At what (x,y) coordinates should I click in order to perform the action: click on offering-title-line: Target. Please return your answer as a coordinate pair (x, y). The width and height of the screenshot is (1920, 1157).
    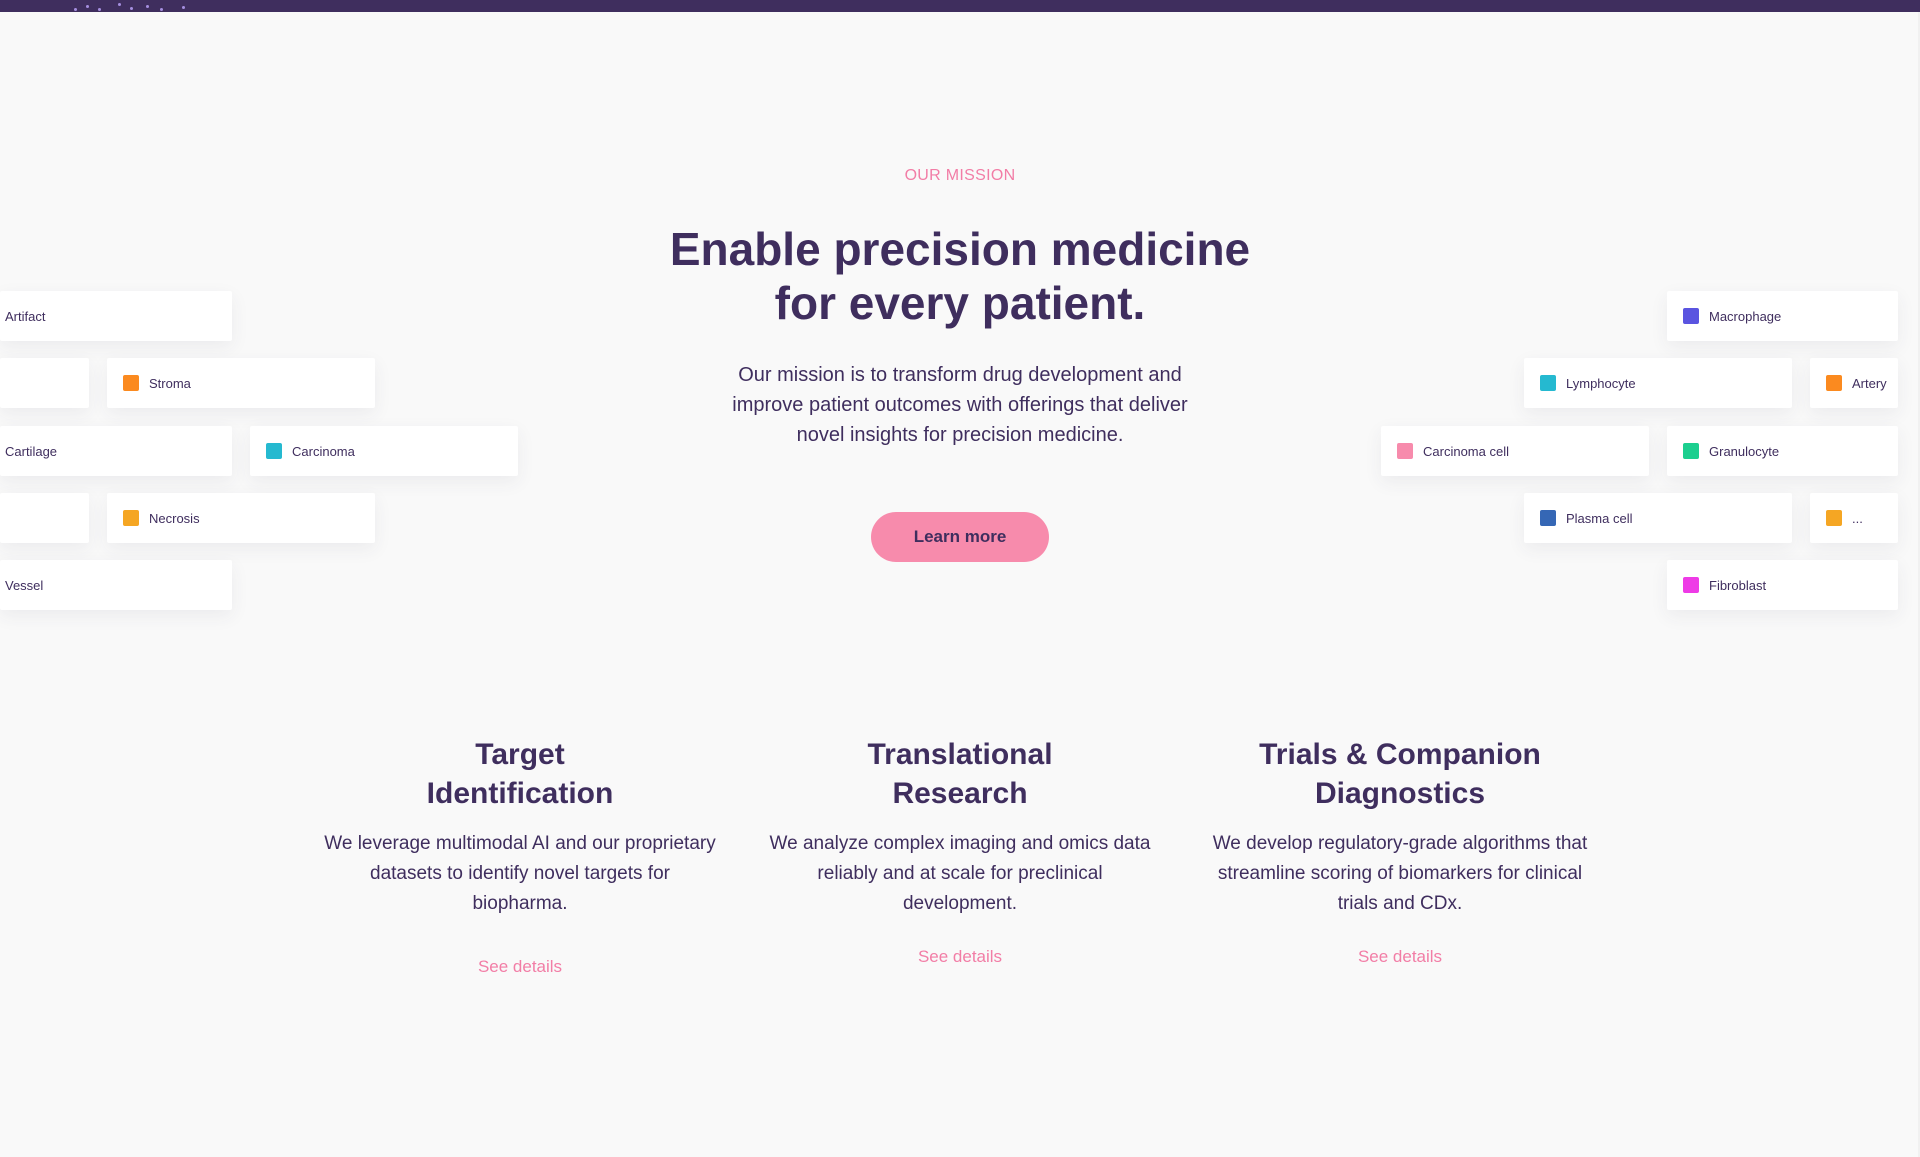
    Looking at the image, I should click on (520, 754).